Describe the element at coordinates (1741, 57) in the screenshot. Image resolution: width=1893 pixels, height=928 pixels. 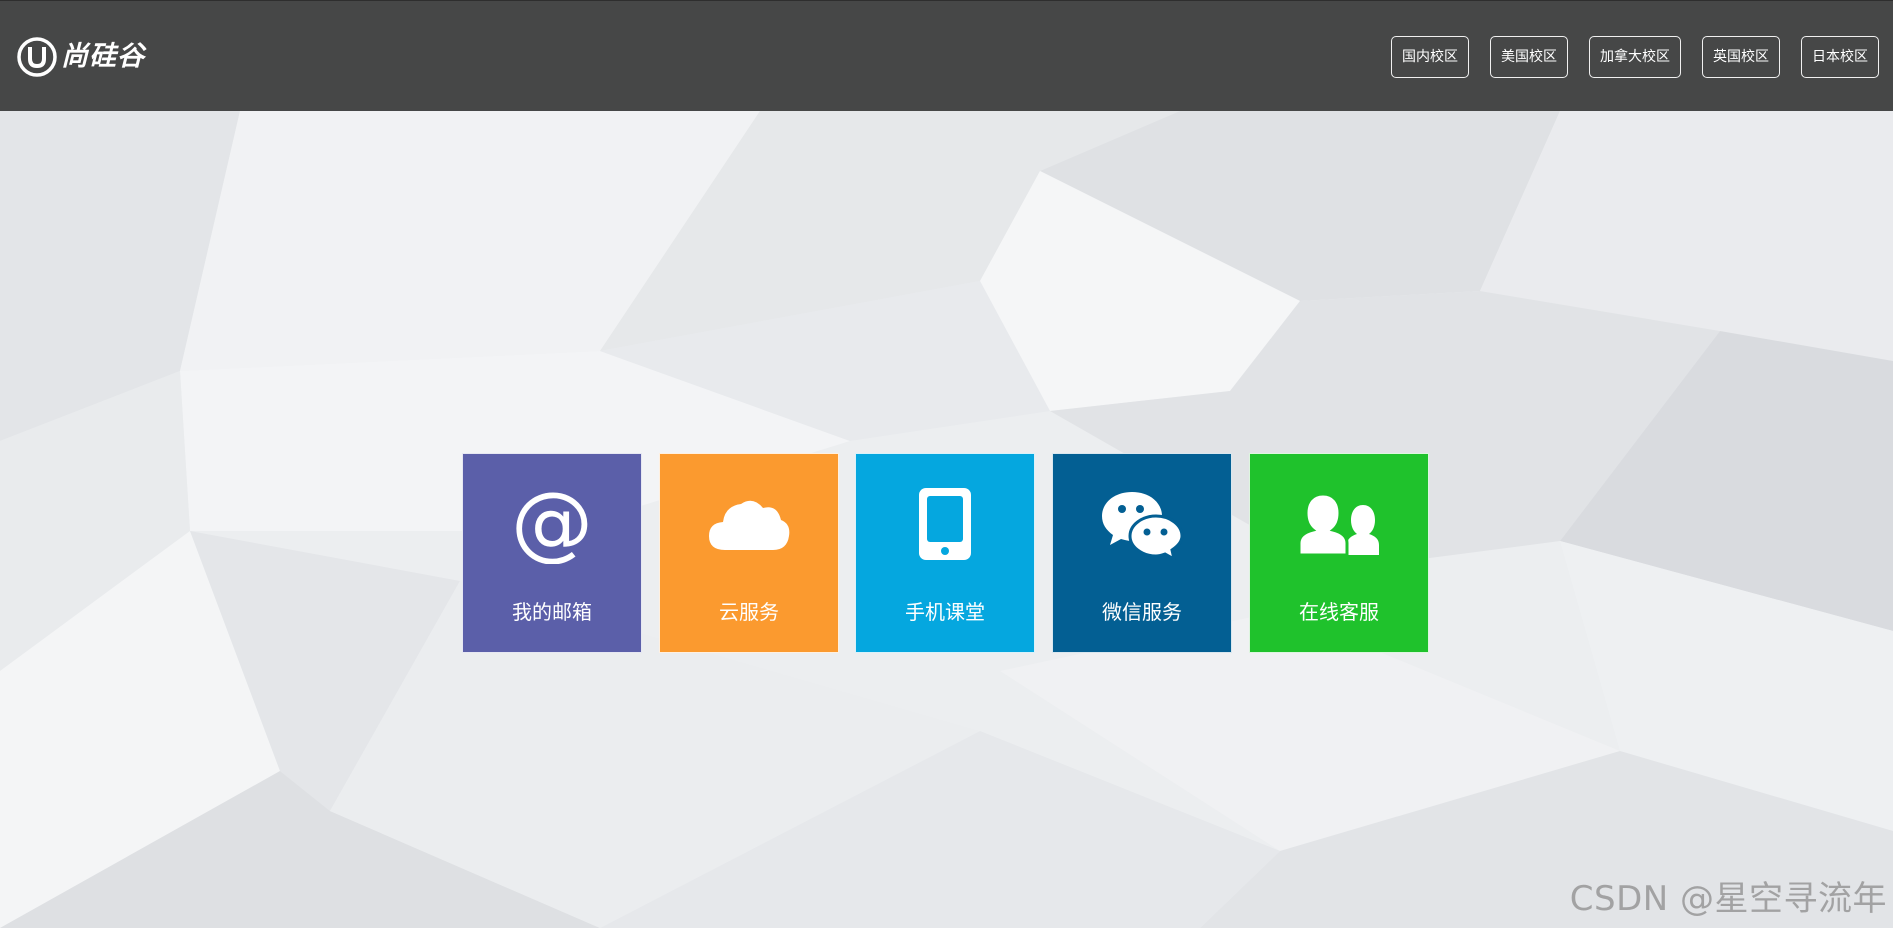
I see `campus-uk-button: 英国校区` at that location.